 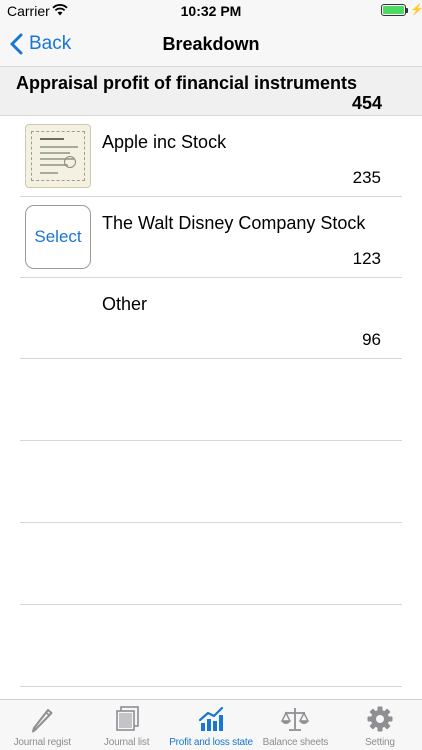 I want to click on certificate-seal, so click(x=70, y=162).